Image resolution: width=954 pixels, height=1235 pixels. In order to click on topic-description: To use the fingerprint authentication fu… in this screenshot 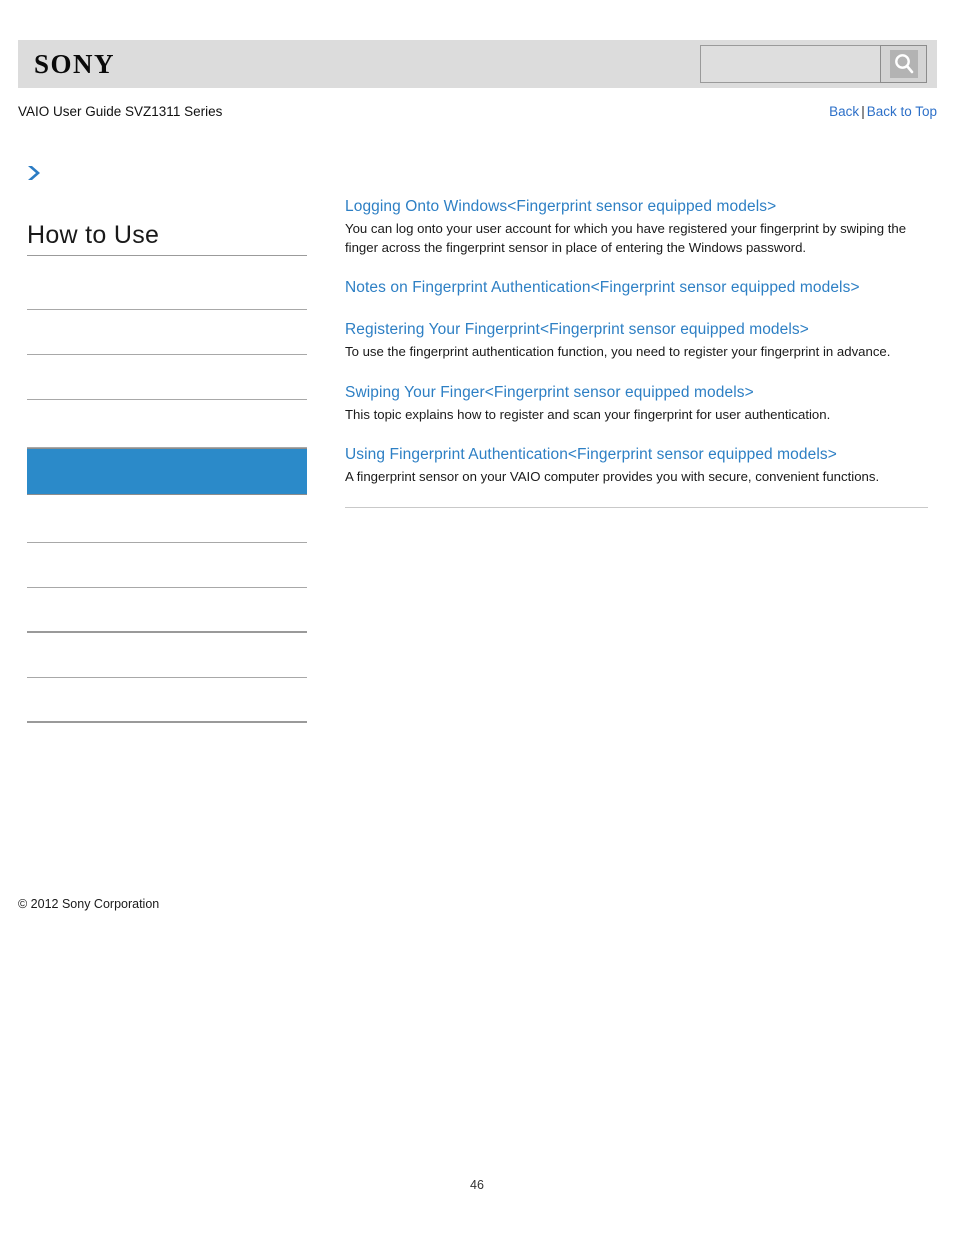, I will do `click(618, 351)`.